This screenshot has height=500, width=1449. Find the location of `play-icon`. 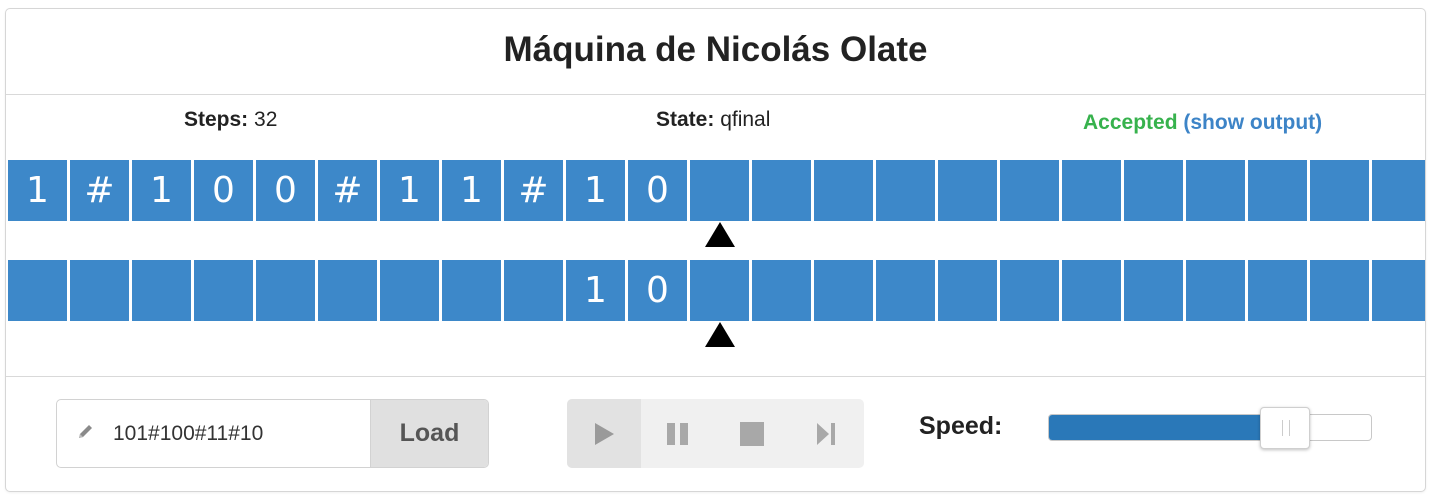

play-icon is located at coordinates (604, 433).